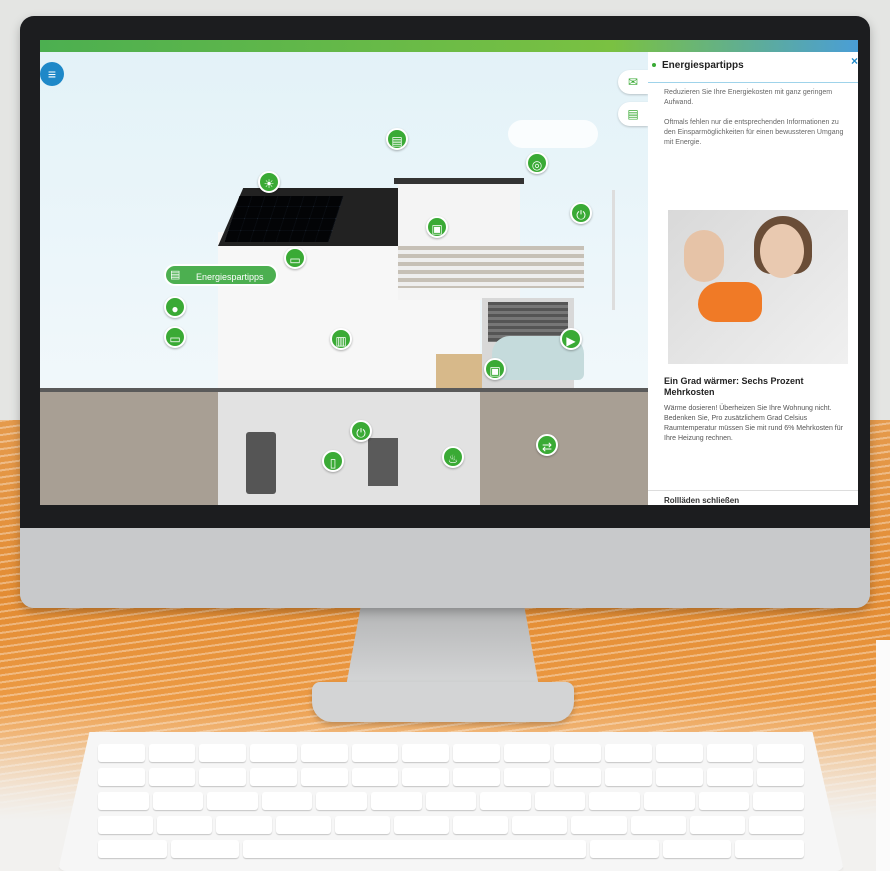 This screenshot has width=890, height=871. What do you see at coordinates (491, 267) in the screenshot?
I see `balcony` at bounding box center [491, 267].